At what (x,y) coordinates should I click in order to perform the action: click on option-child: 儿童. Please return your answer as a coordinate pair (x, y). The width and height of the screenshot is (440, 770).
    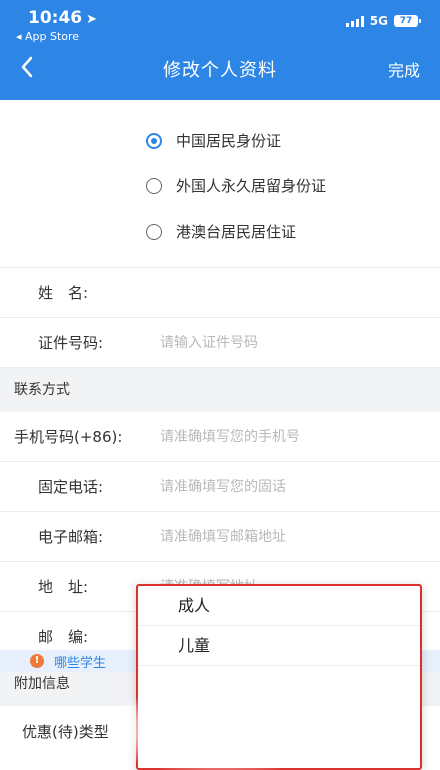
    Looking at the image, I should click on (279, 646).